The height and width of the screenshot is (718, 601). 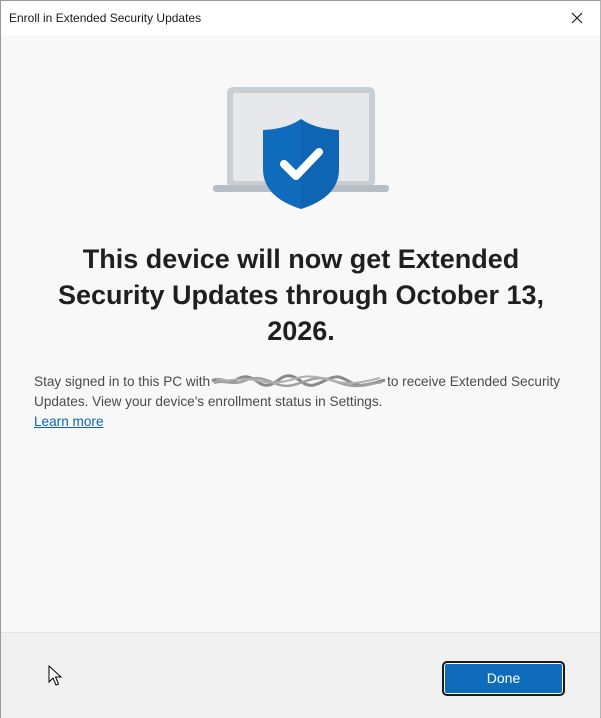 What do you see at coordinates (300, 675) in the screenshot?
I see `dialog-footer: Done` at bounding box center [300, 675].